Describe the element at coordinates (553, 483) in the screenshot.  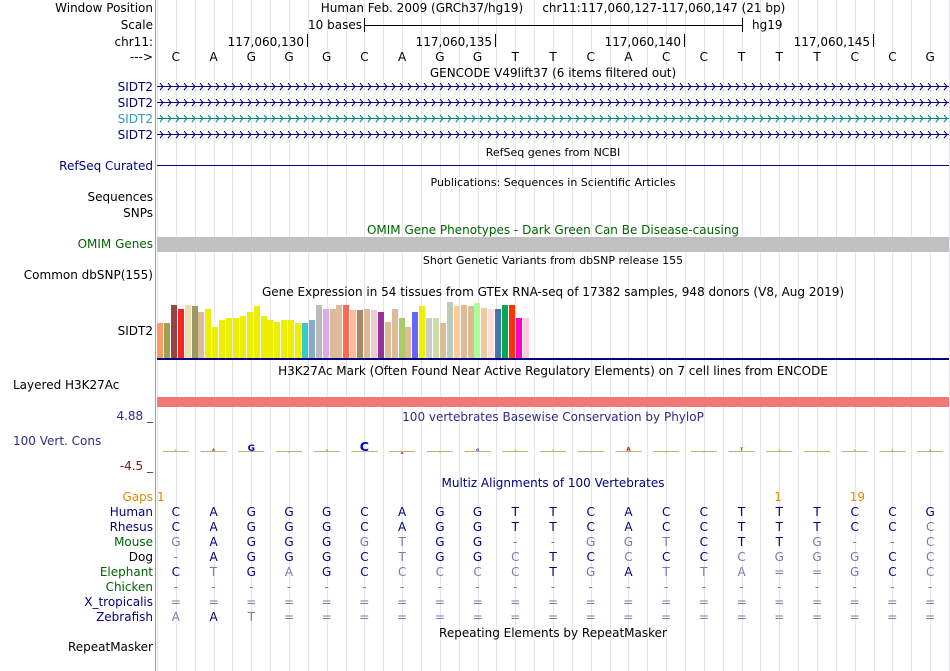
I see `multiz-track-title: Multiz Alignments of 100 Vertebrates` at that location.